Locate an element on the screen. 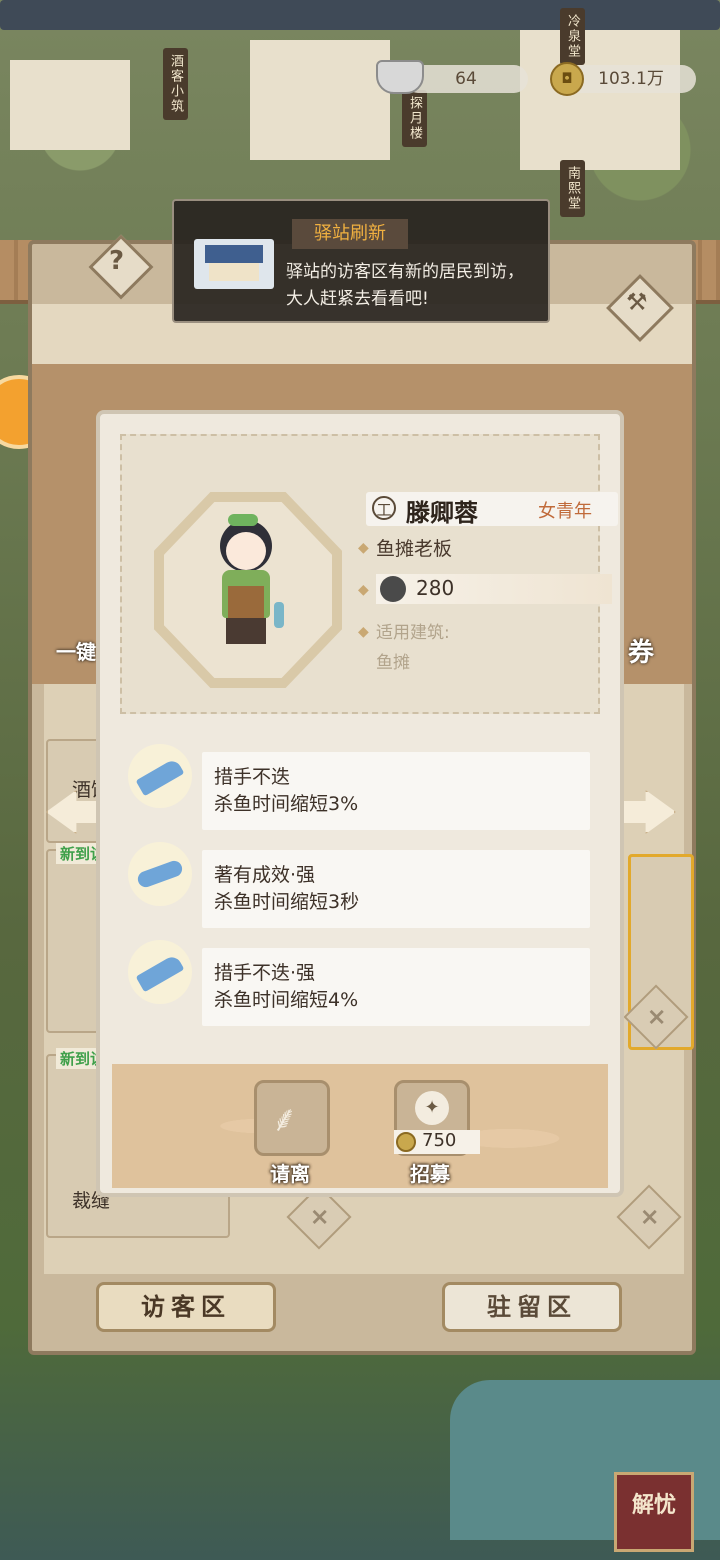 This screenshot has height=1560, width=720. one-click-label: 一键 is located at coordinates (76, 650).